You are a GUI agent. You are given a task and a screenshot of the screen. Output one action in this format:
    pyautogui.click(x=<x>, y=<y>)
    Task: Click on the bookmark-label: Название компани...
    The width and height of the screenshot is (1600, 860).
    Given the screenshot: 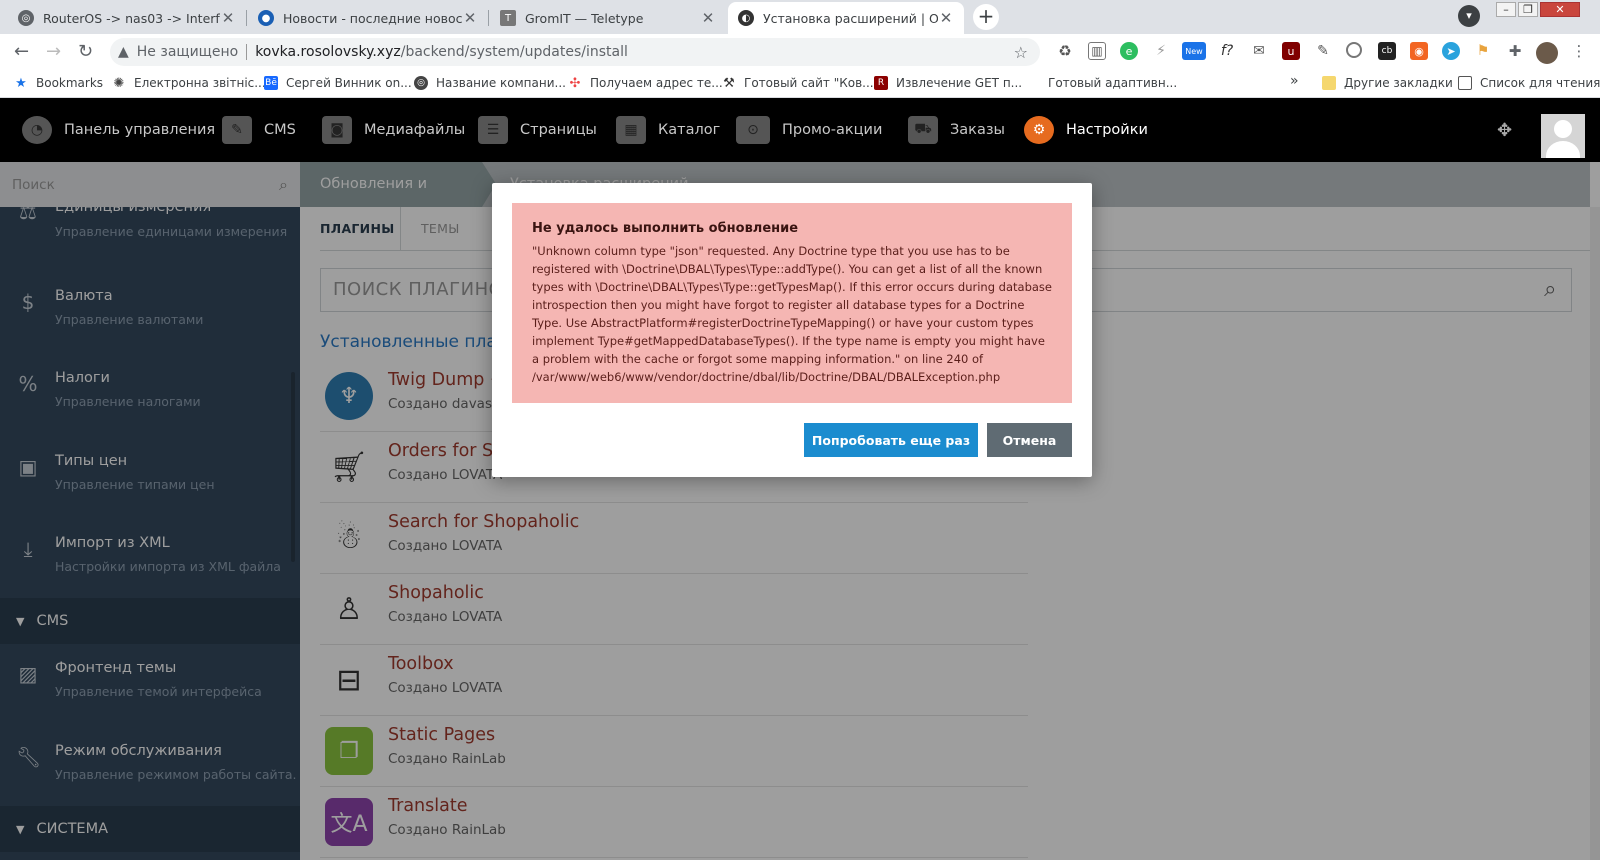 What is the action you would take?
    pyautogui.click(x=501, y=83)
    